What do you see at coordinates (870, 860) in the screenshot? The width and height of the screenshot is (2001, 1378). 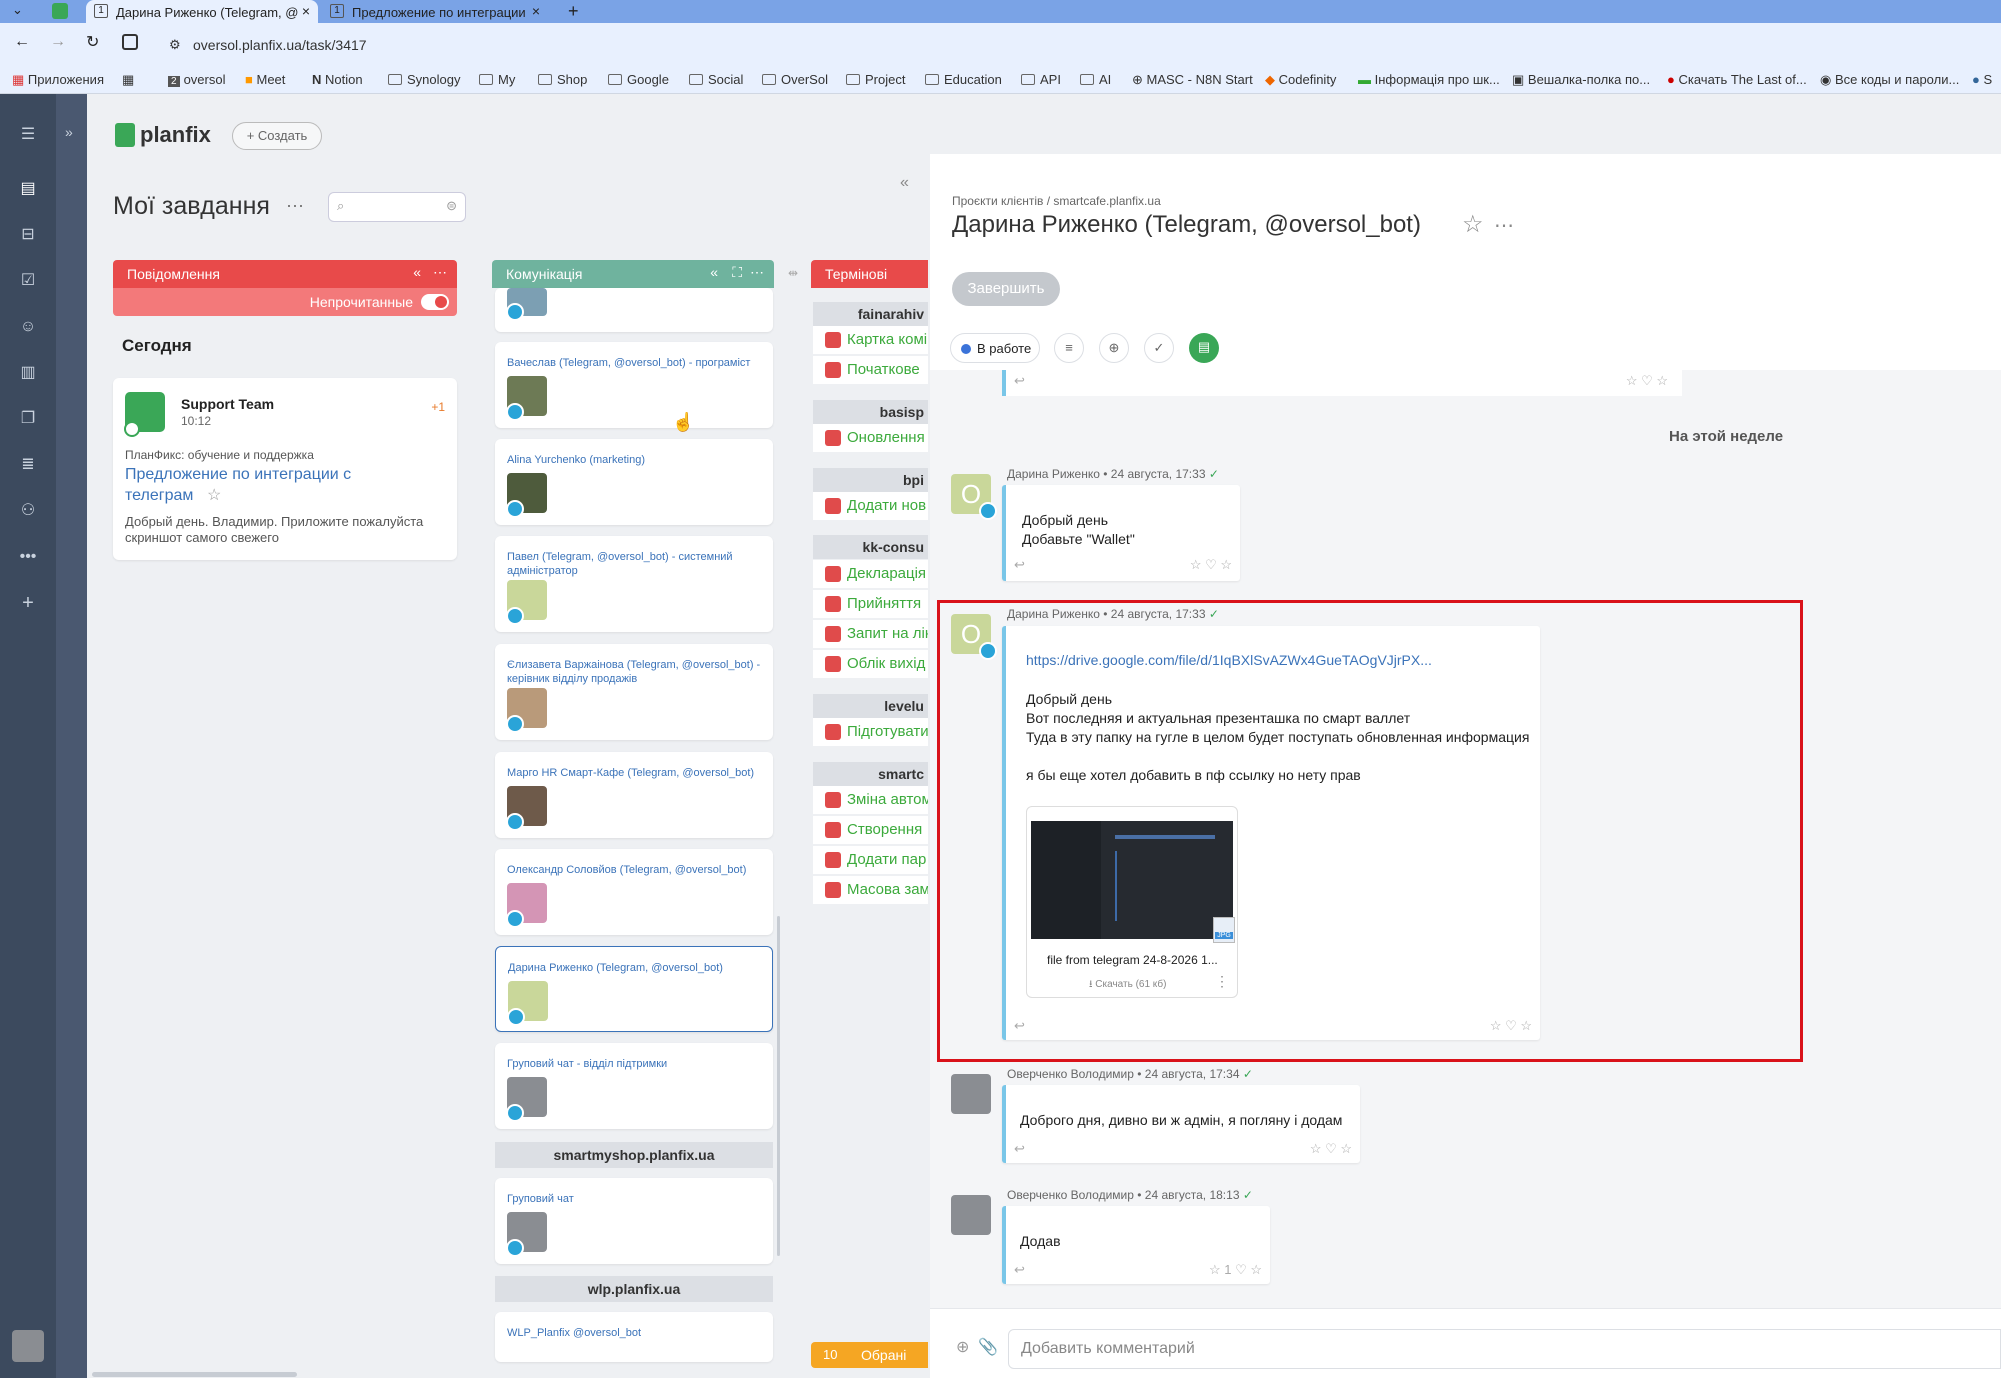 I see `urgent-task: Додати пар` at bounding box center [870, 860].